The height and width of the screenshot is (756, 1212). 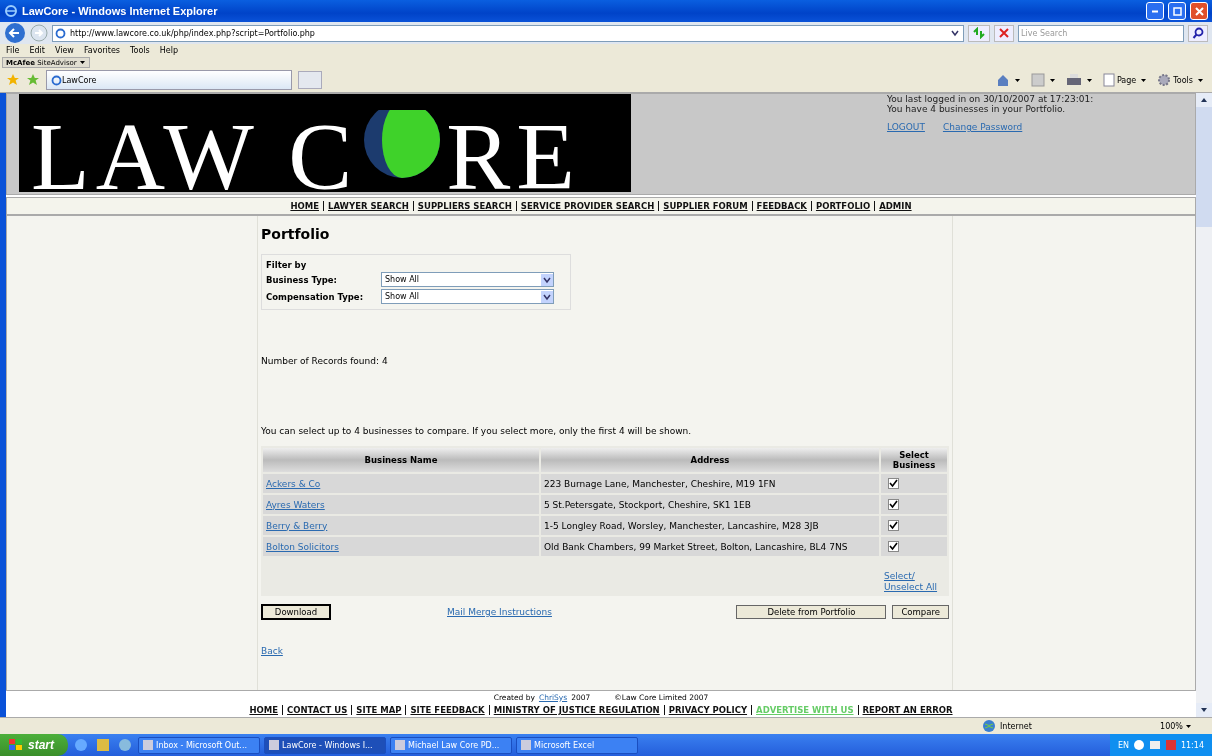 What do you see at coordinates (293, 483) in the screenshot?
I see `business-link: Ackers & Co` at bounding box center [293, 483].